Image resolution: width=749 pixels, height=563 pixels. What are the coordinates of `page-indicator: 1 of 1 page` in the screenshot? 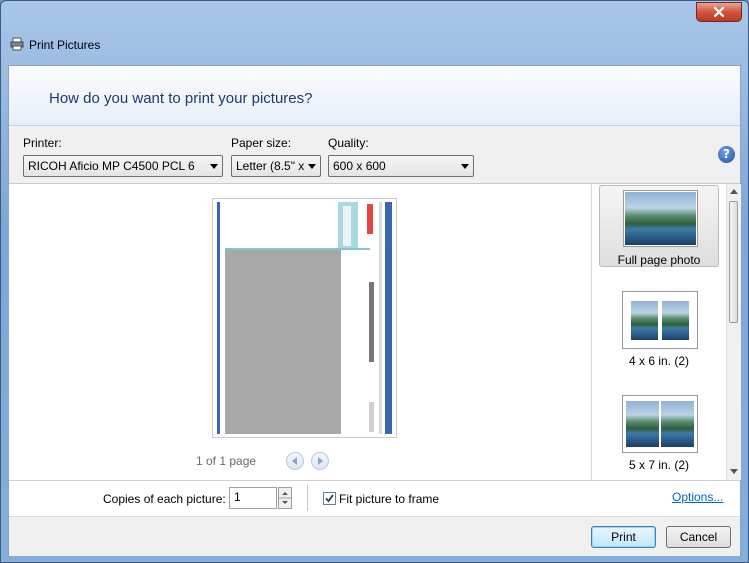 It's located at (226, 461).